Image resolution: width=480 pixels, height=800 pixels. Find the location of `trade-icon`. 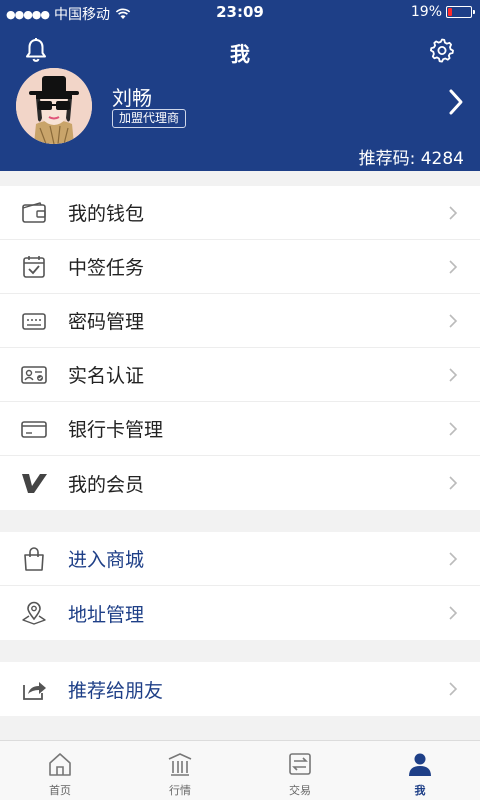

trade-icon is located at coordinates (300, 764).